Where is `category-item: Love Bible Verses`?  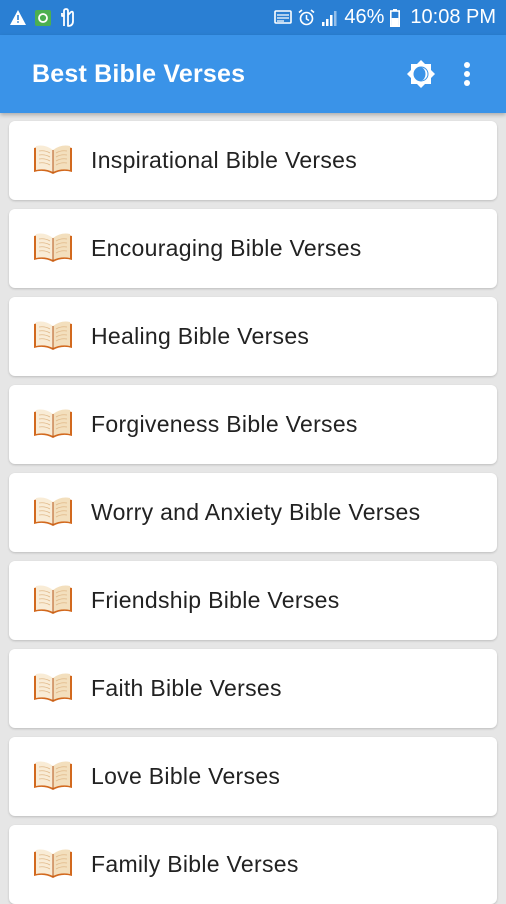
category-item: Love Bible Verses is located at coordinates (253, 776).